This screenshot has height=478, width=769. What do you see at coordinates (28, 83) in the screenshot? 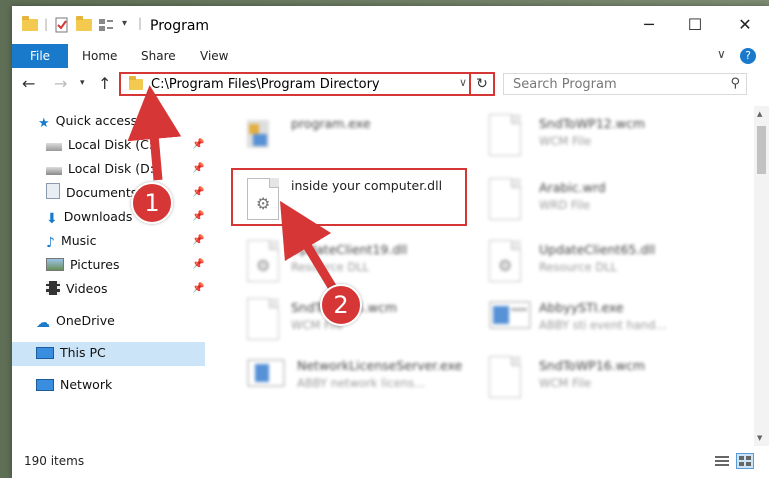
I see `back-arrow-icon: ←` at bounding box center [28, 83].